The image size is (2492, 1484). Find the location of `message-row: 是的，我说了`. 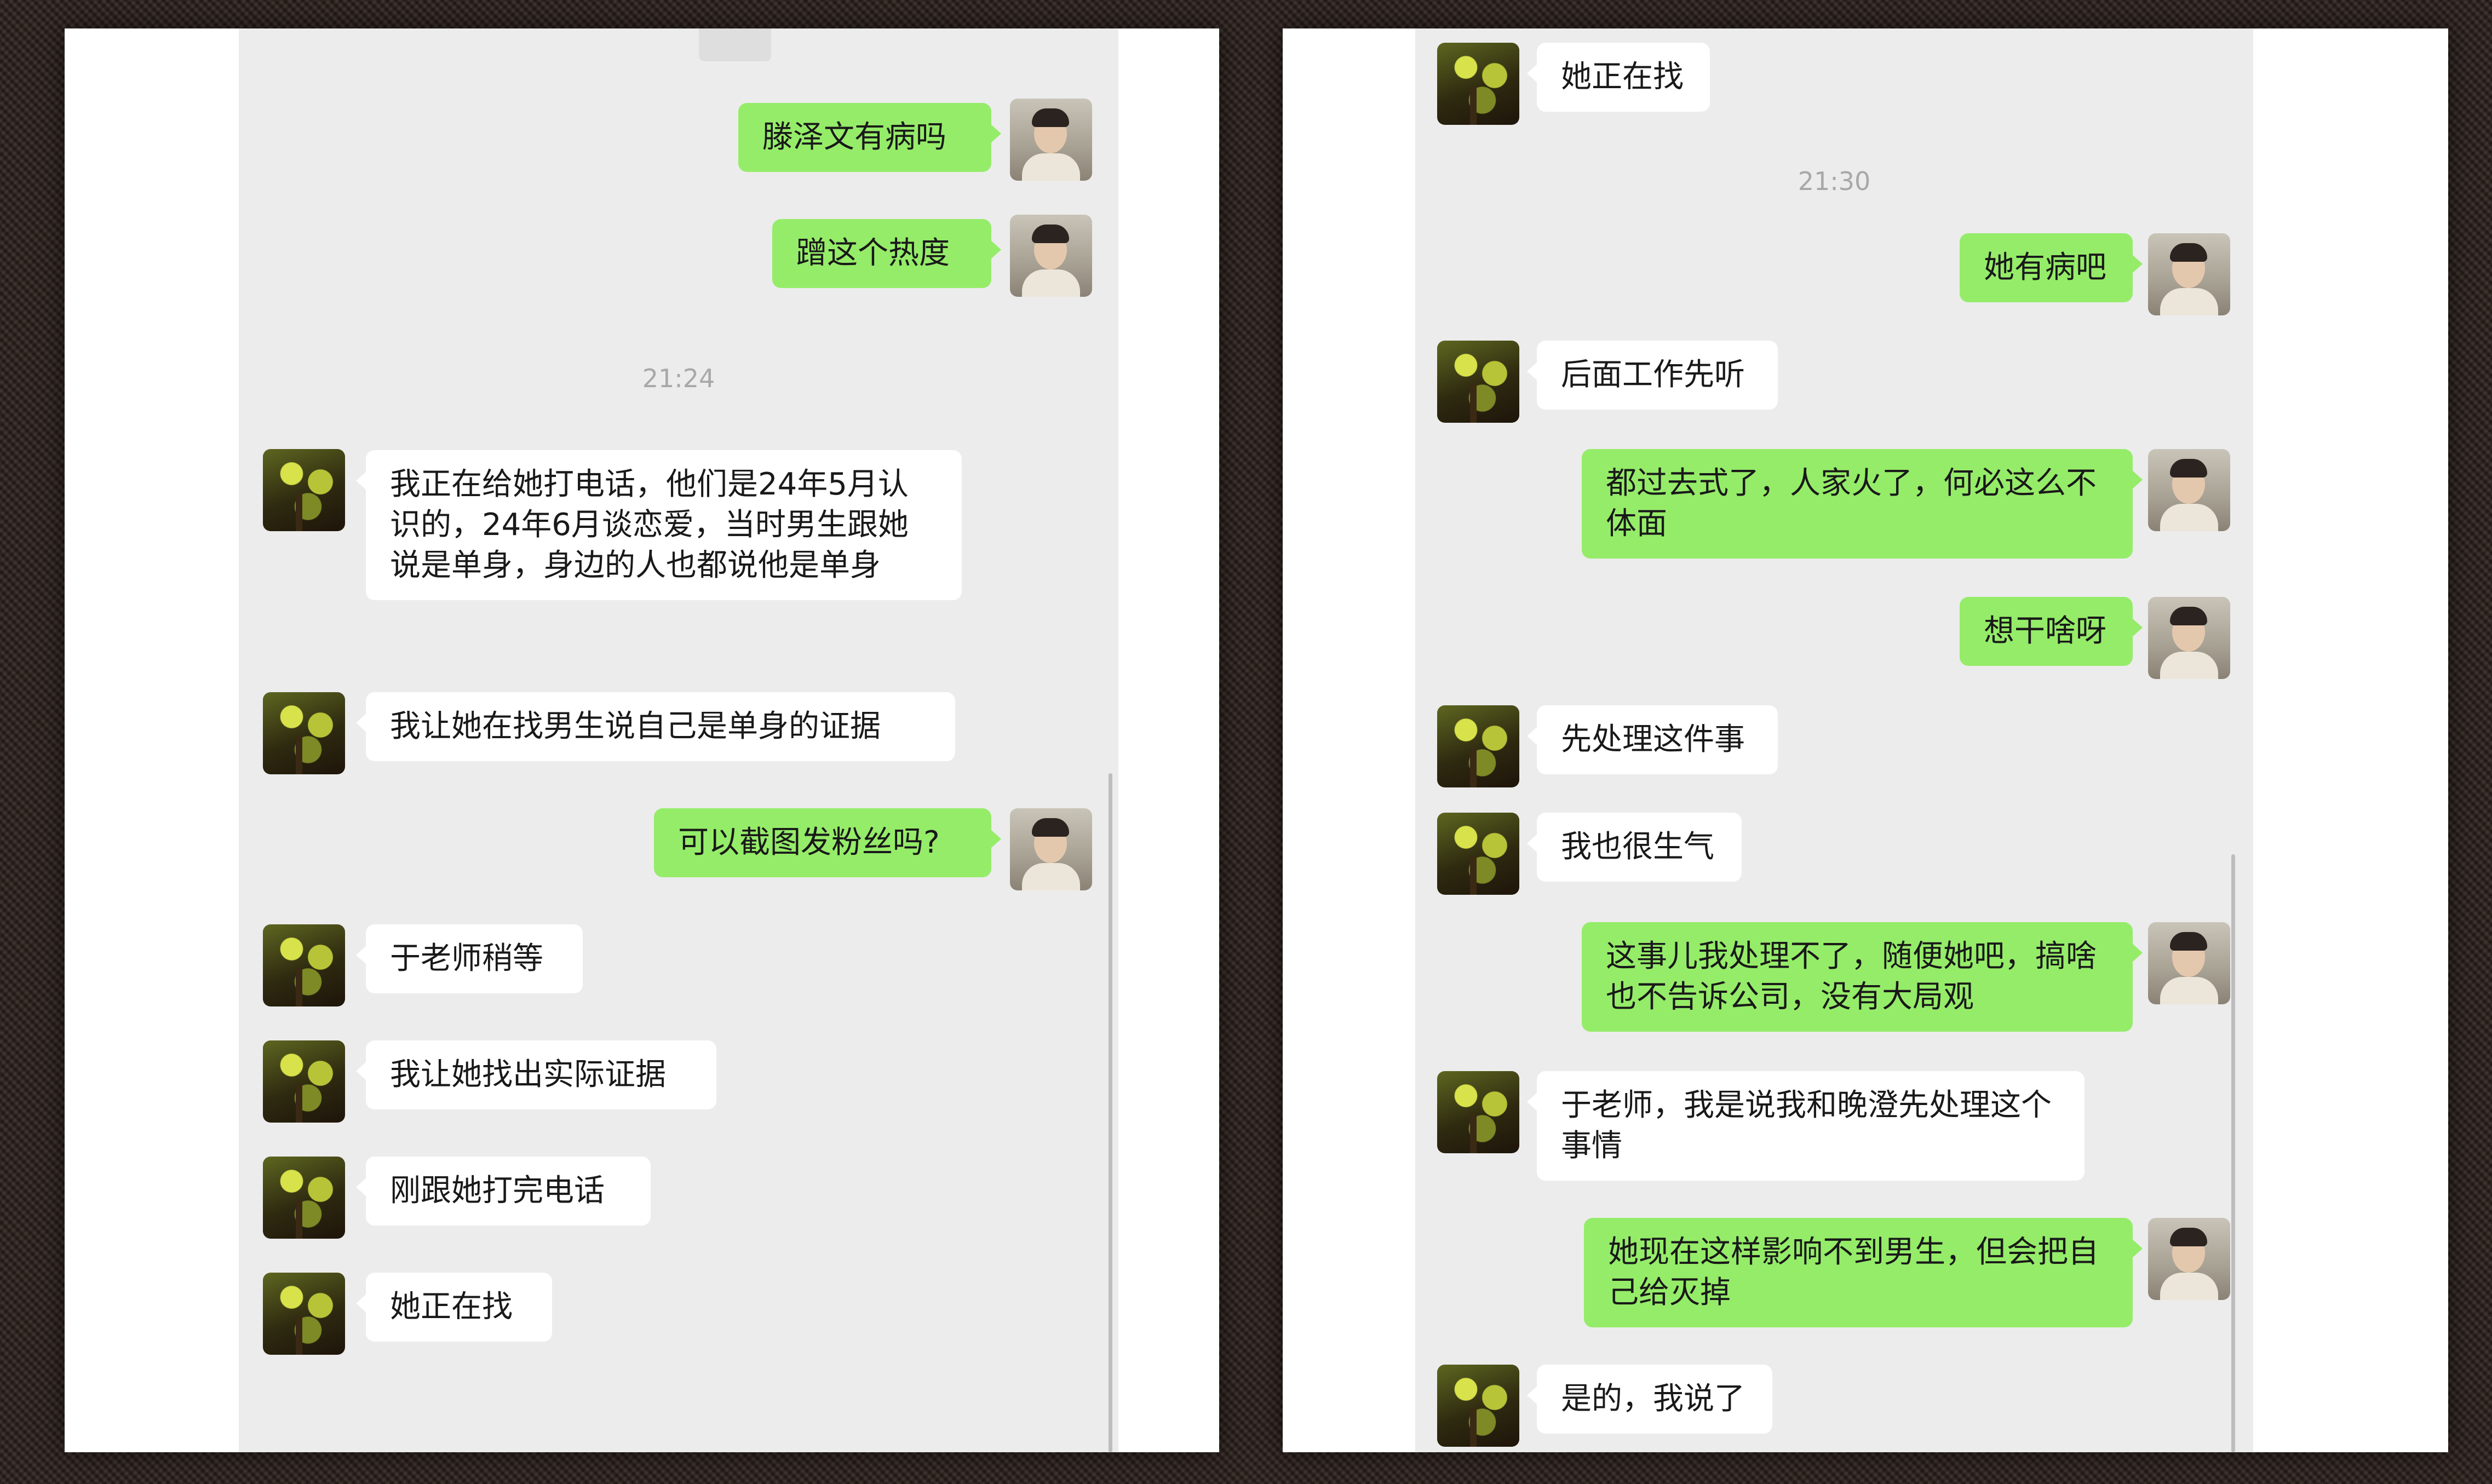

message-row: 是的，我说了 is located at coordinates (1834, 1406).